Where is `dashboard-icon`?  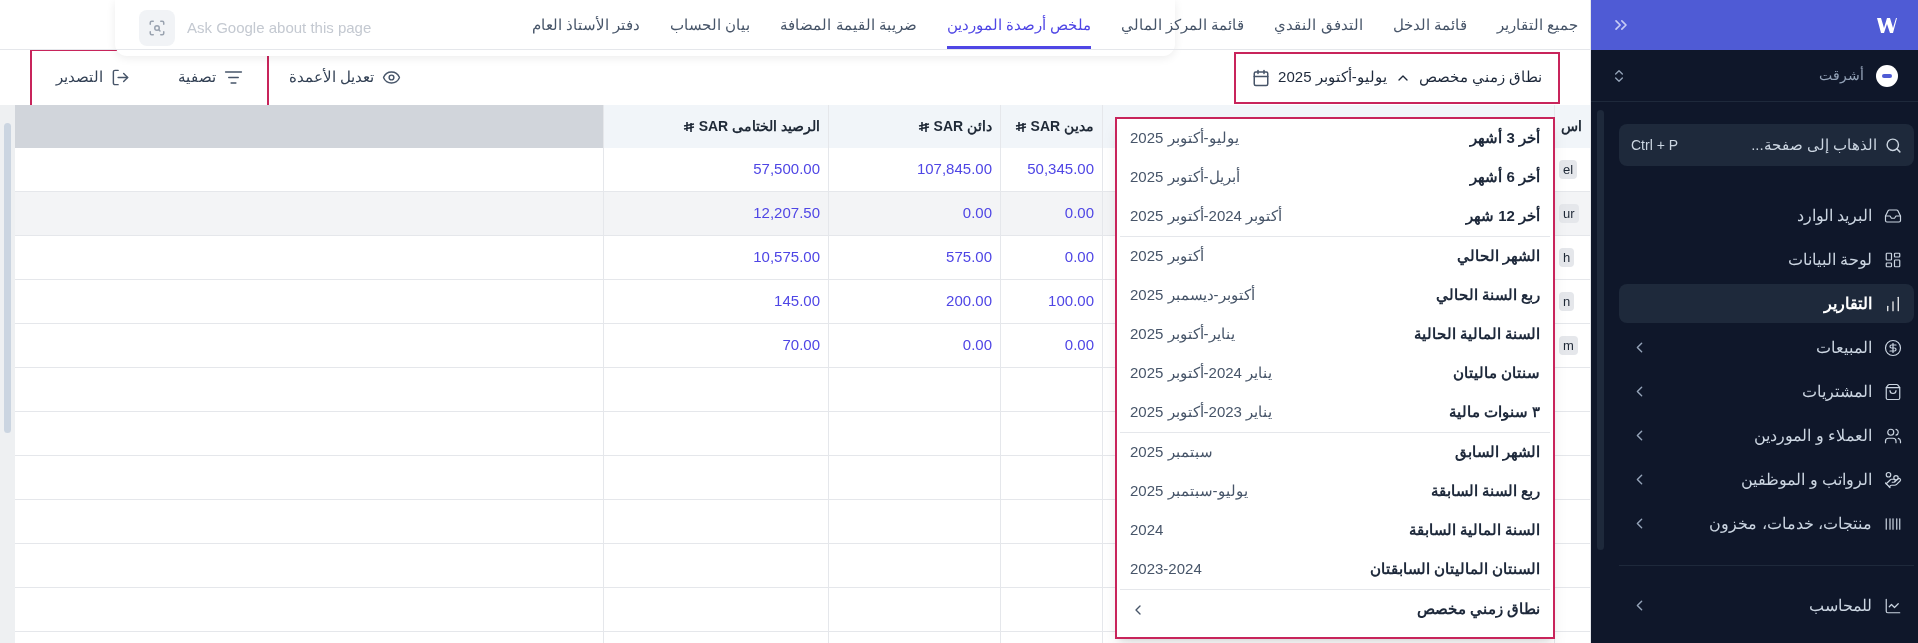
dashboard-icon is located at coordinates (1893, 259).